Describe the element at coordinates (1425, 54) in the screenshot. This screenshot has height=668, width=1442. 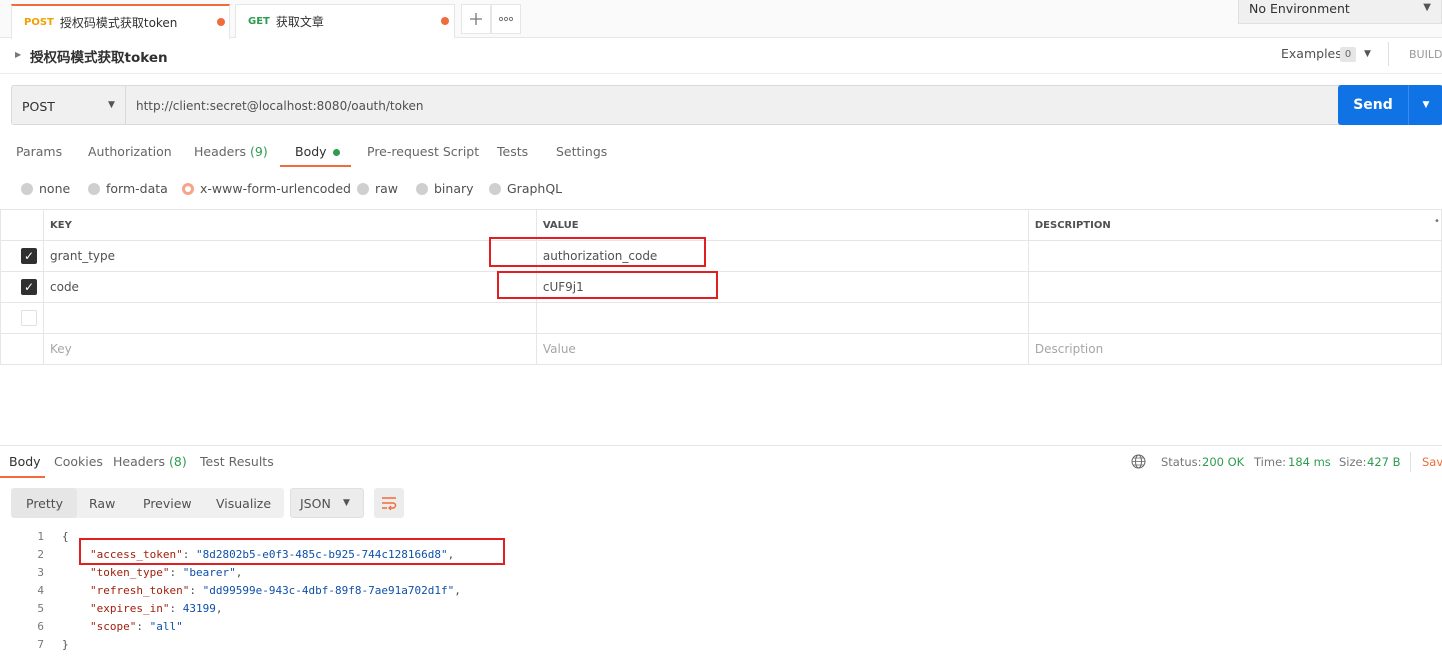
I see `build-button: BUILD` at that location.